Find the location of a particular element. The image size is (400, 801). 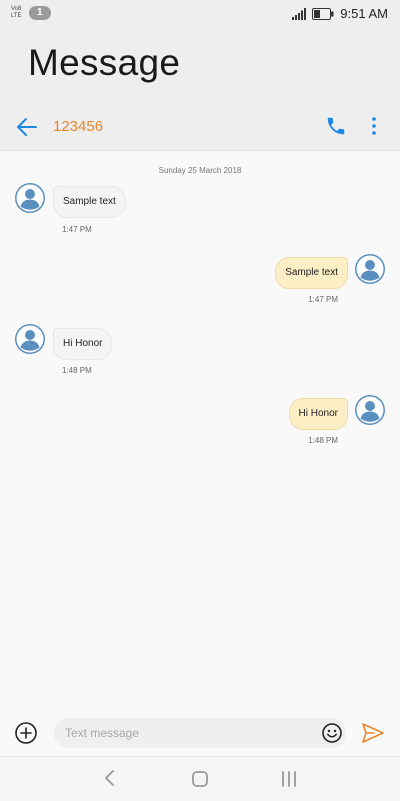

lte-label: LTE is located at coordinates (16, 16).